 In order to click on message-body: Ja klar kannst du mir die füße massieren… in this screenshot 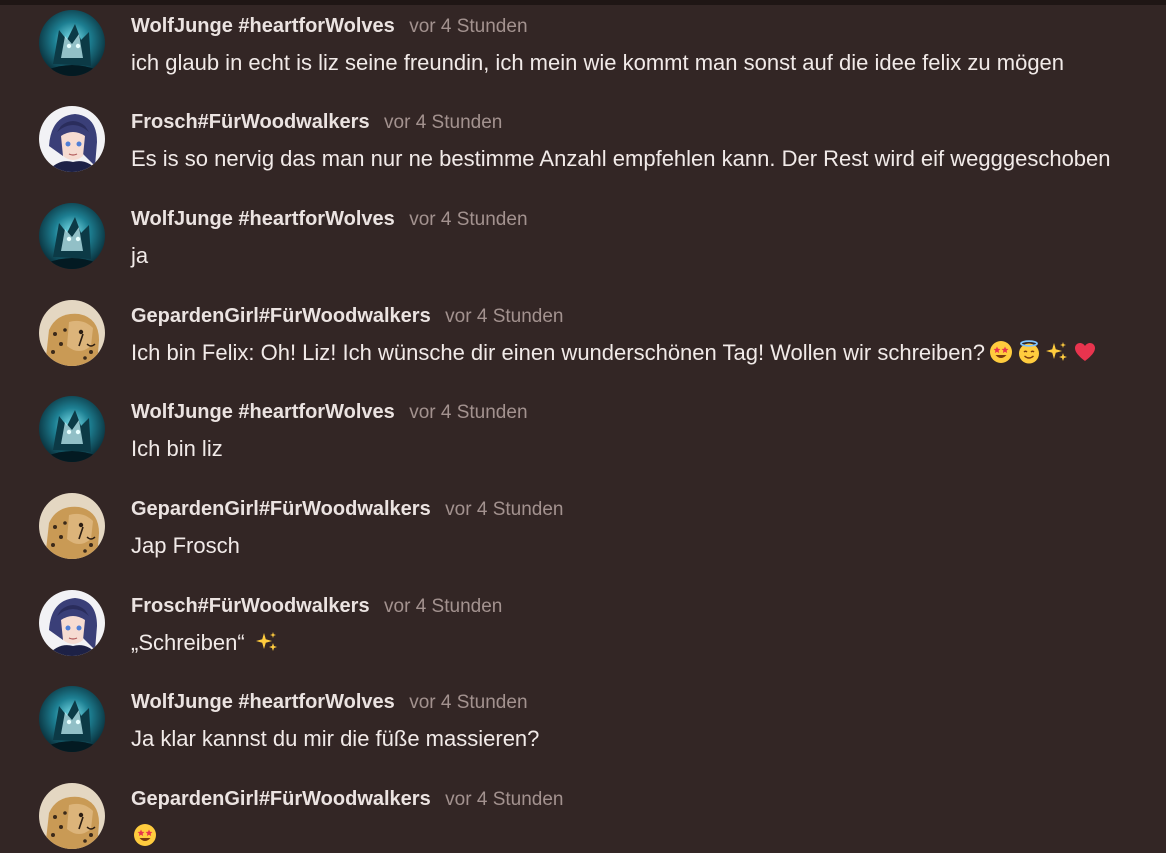, I will do `click(335, 738)`.